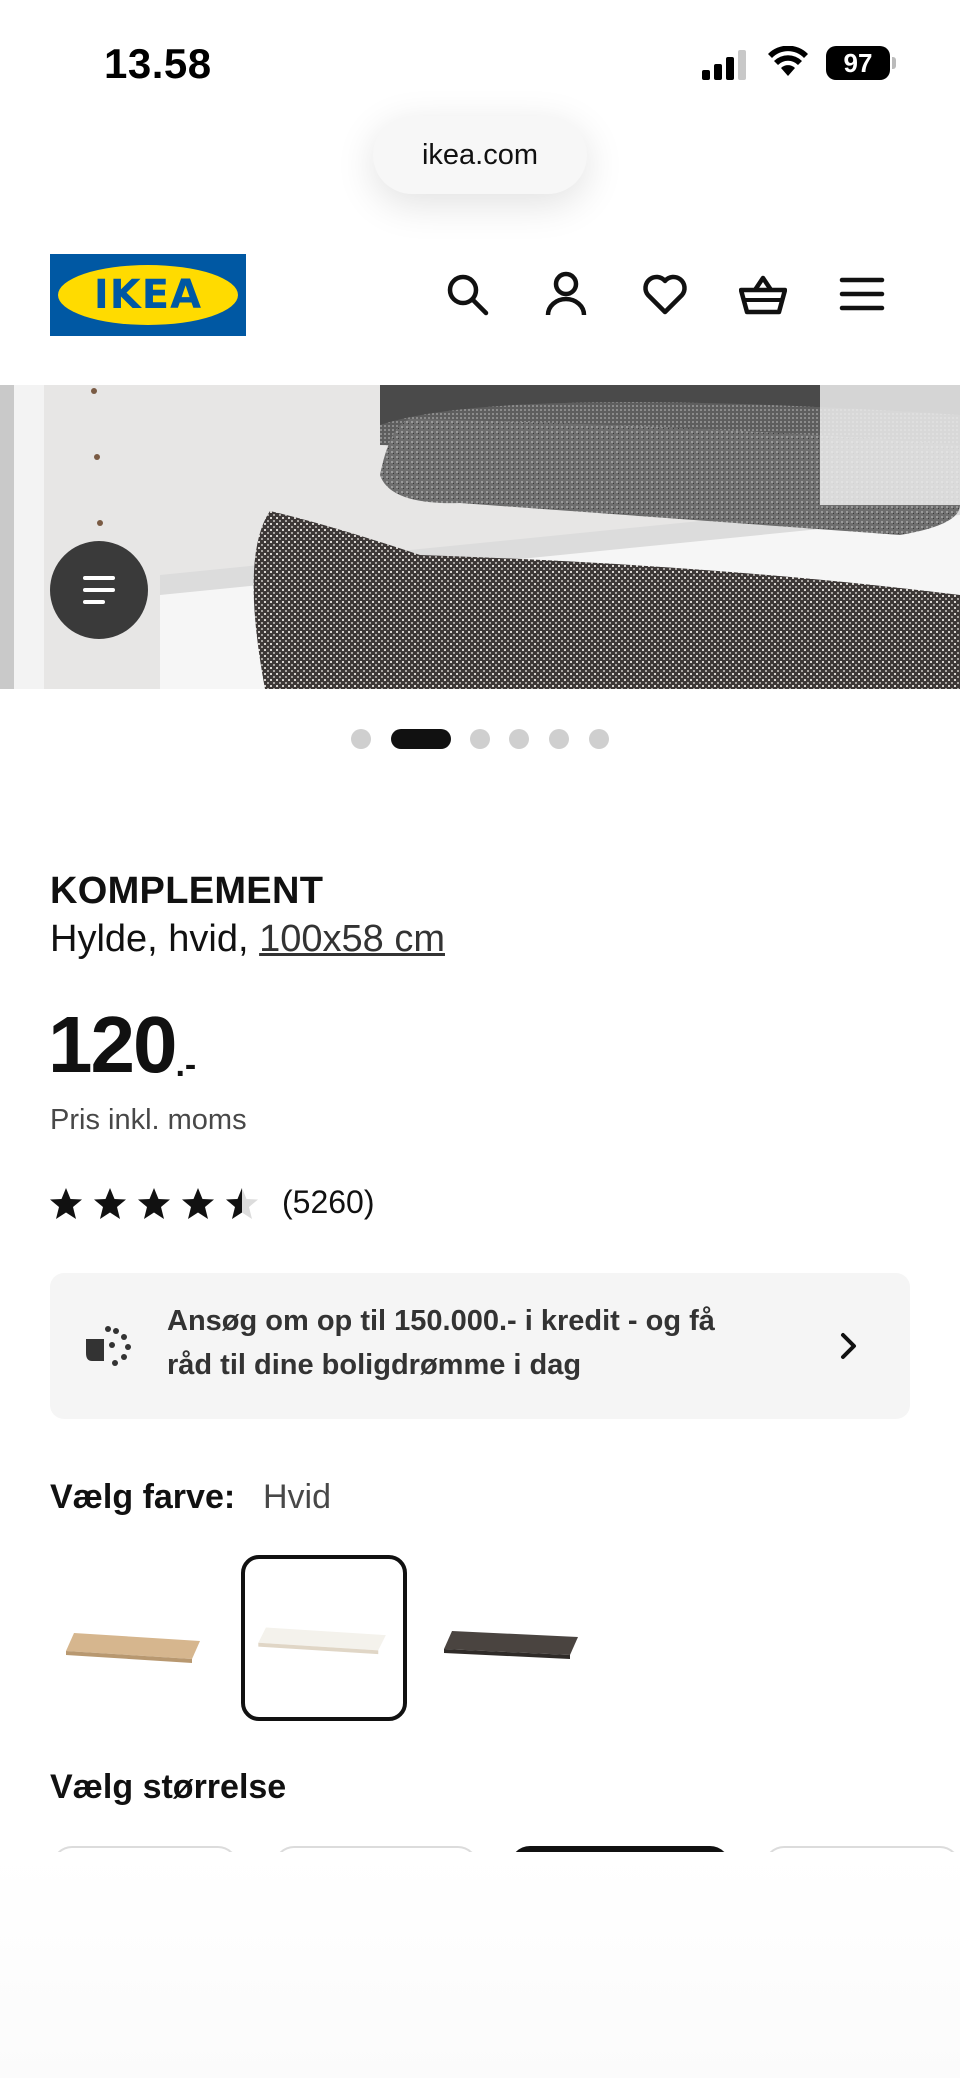  I want to click on product-description-text: Hylde, hvid,, so click(155, 939).